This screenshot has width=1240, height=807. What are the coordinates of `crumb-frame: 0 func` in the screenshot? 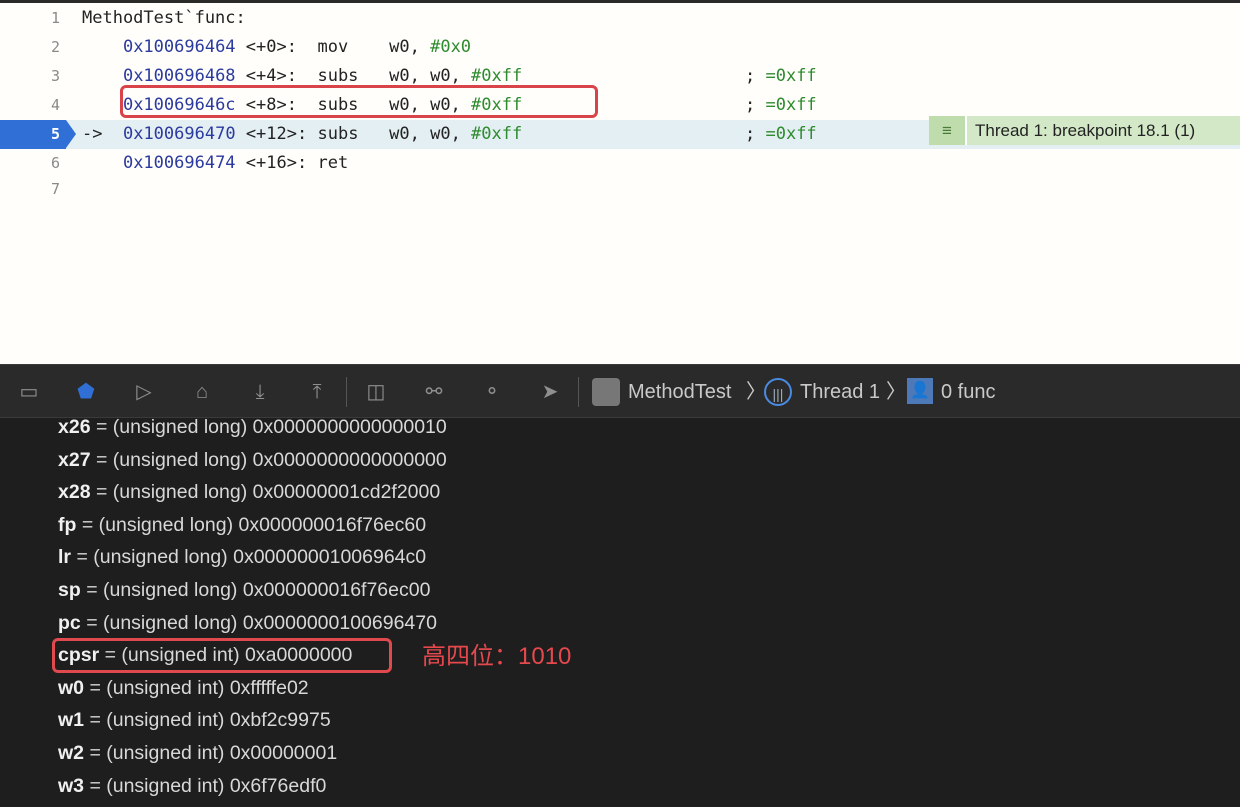 It's located at (968, 392).